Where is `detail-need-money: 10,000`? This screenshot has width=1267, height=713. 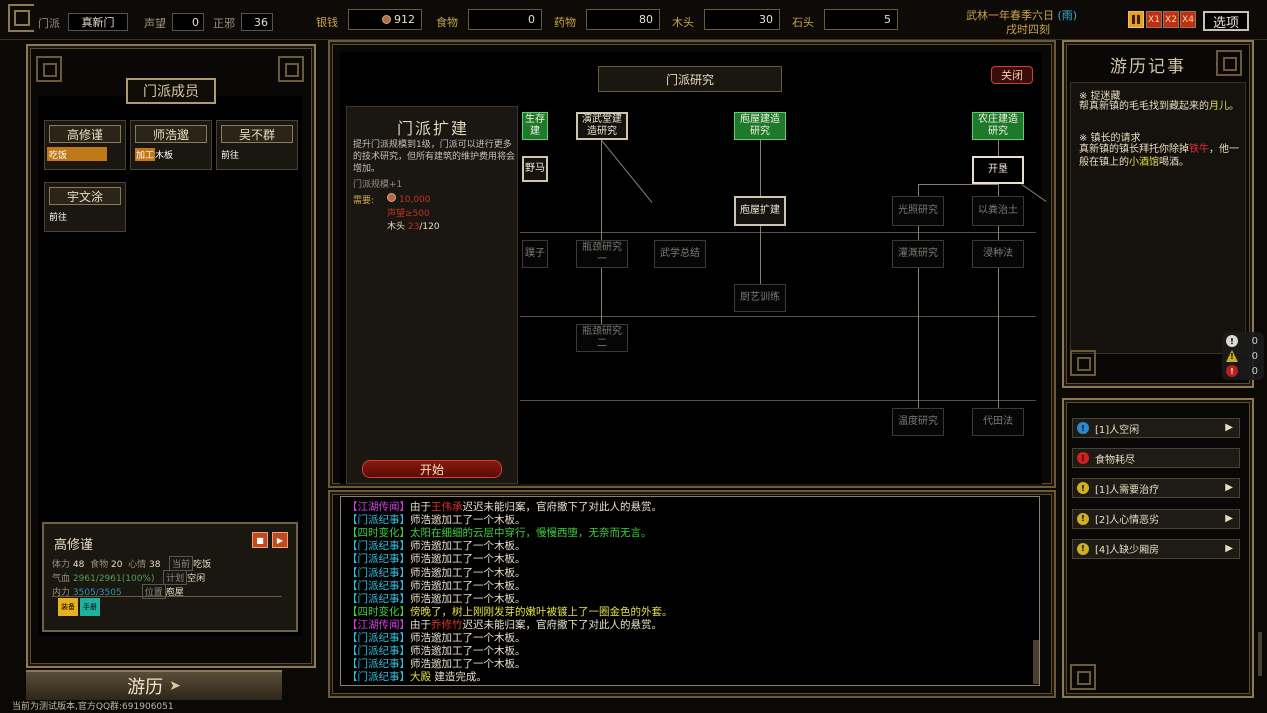
detail-need-money: 10,000 is located at coordinates (409, 199).